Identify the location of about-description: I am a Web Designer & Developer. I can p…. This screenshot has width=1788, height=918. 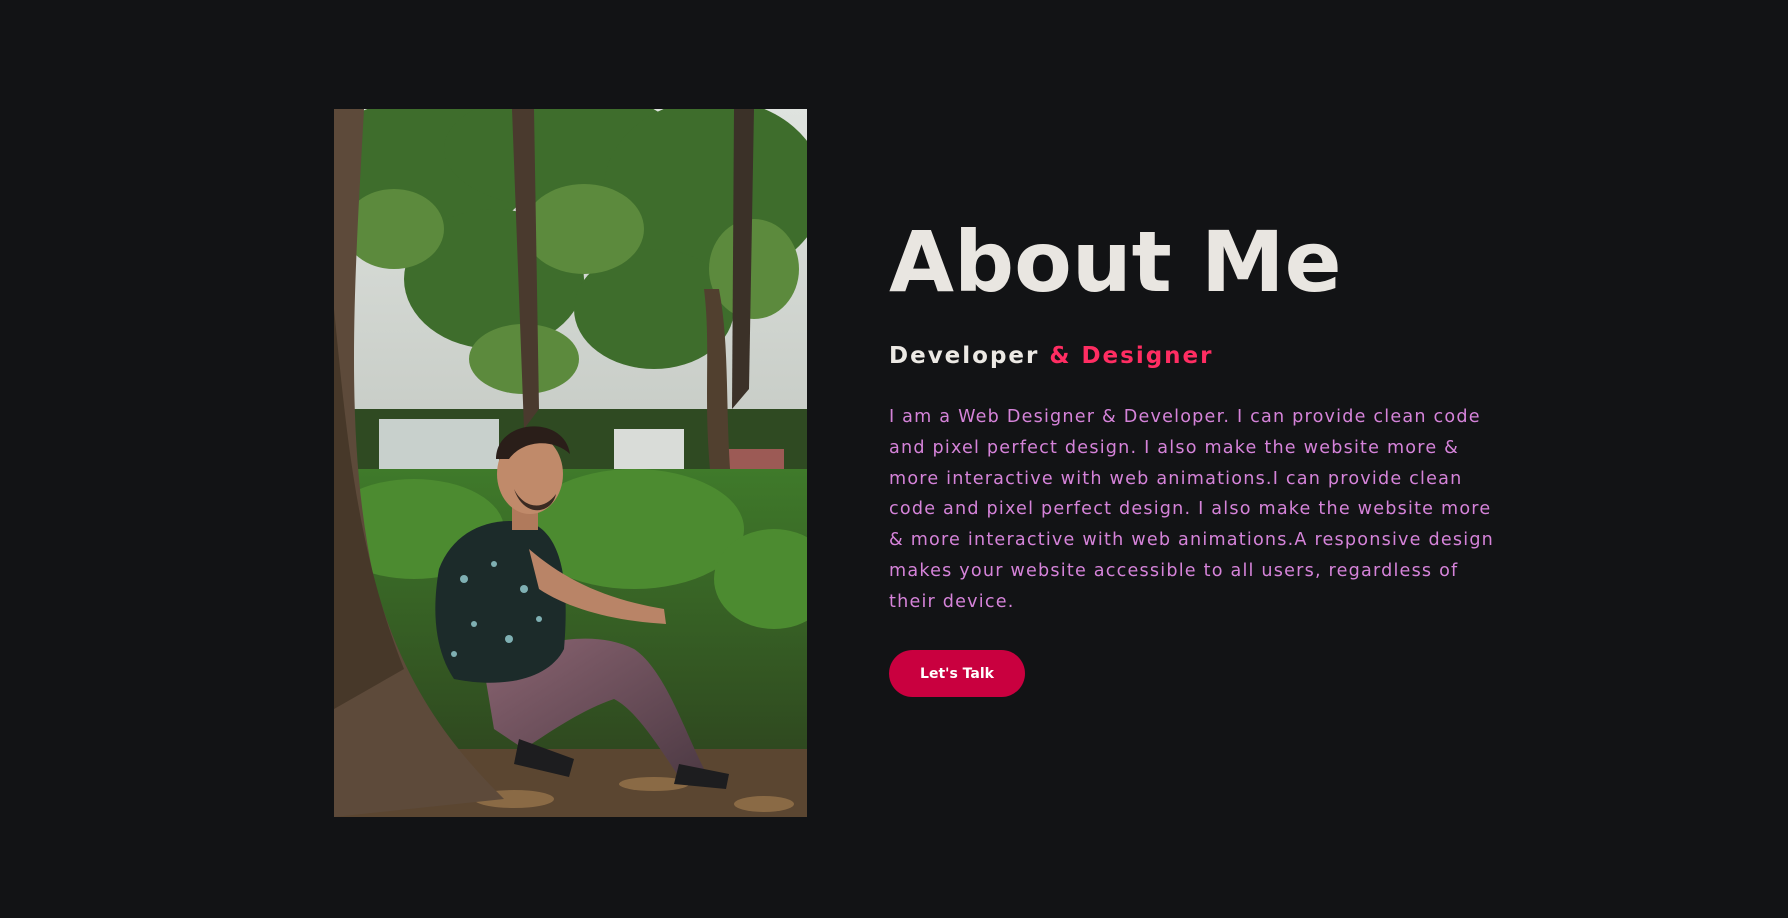
(1192, 509).